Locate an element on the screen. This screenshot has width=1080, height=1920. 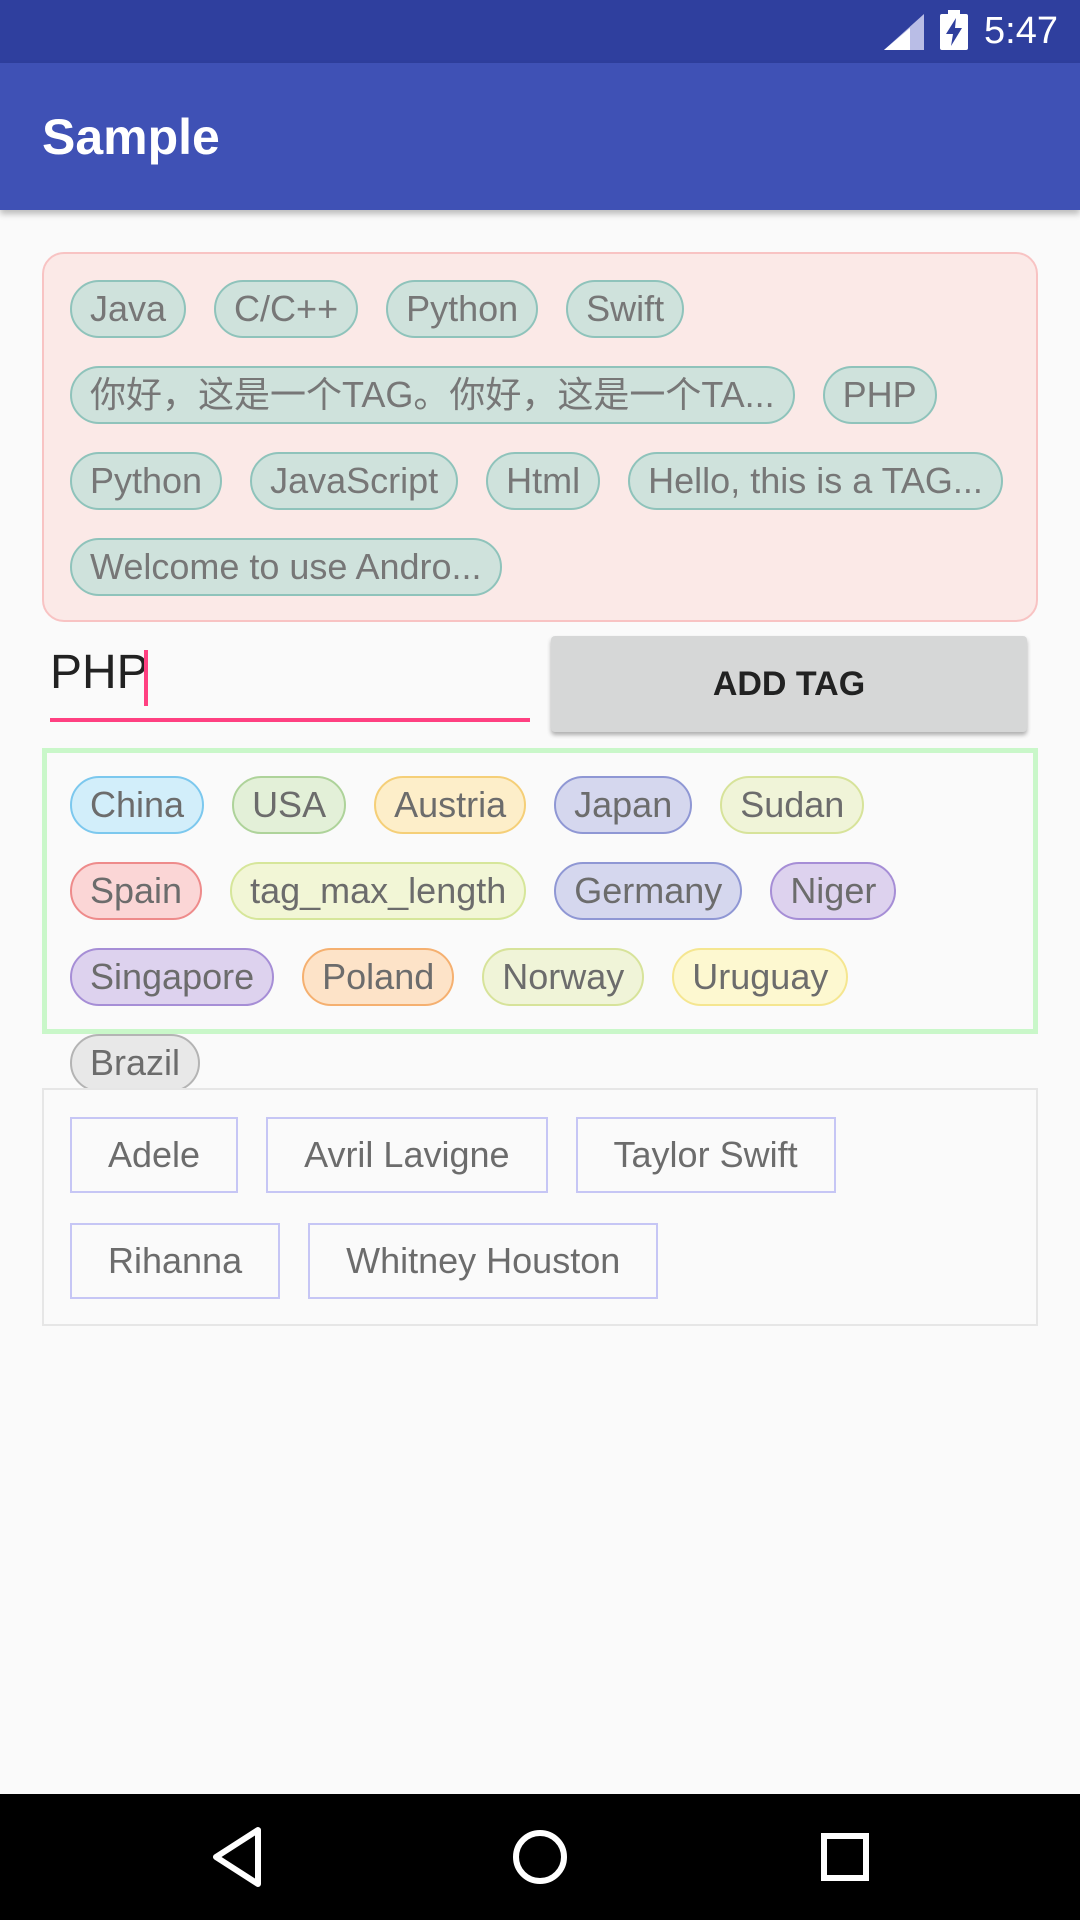
country-tag: Austria is located at coordinates (450, 805).